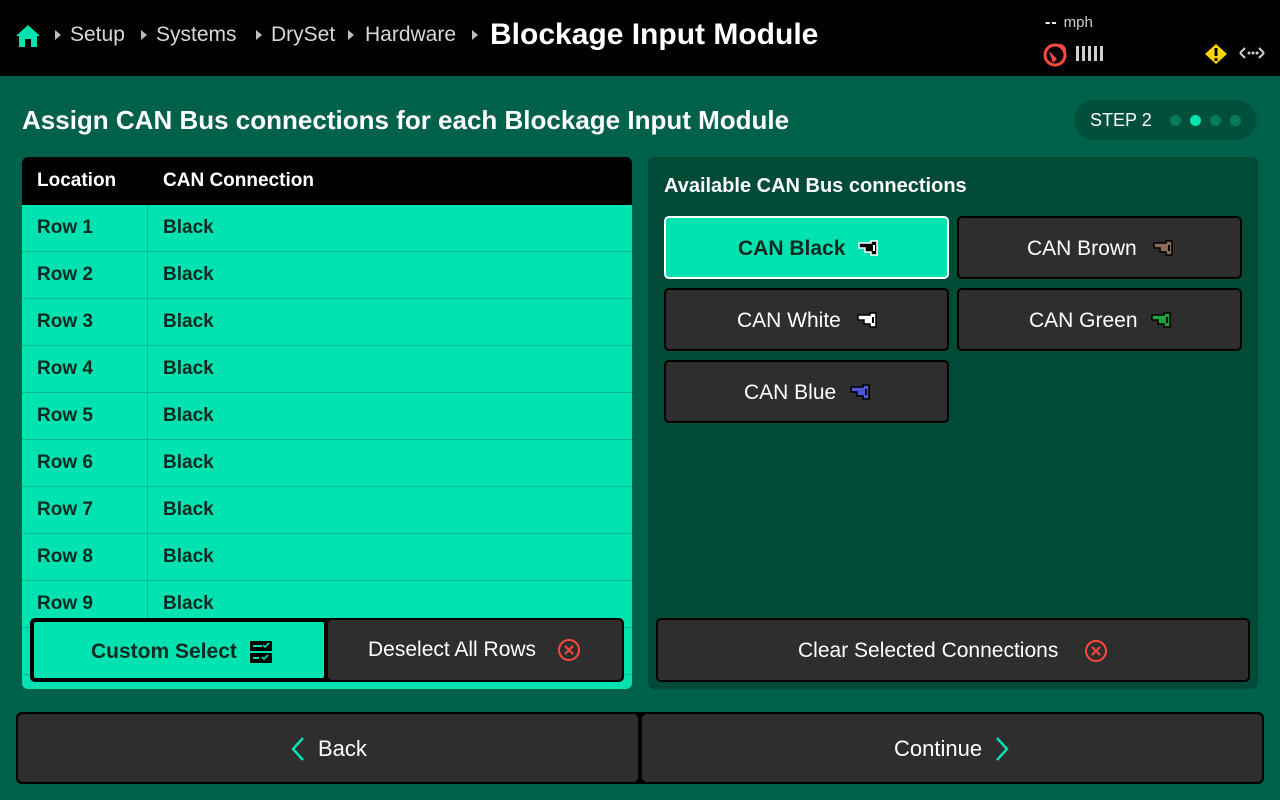 The height and width of the screenshot is (800, 1280). Describe the element at coordinates (327, 416) in the screenshot. I see `table-row: Row 5 Black` at that location.